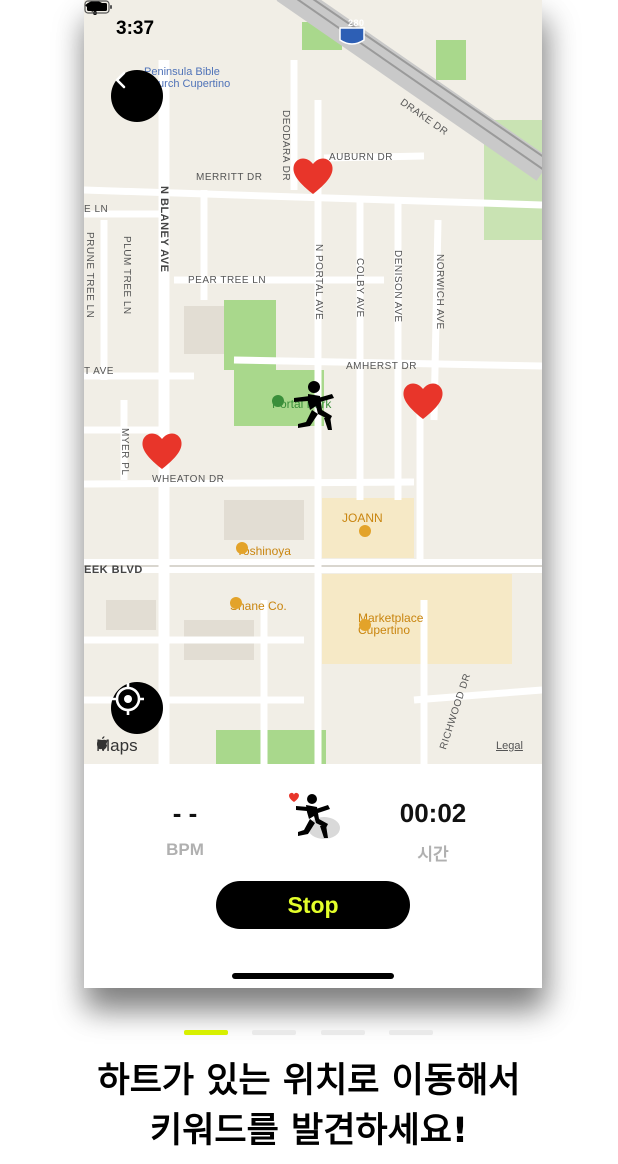 The width and height of the screenshot is (618, 1164). What do you see at coordinates (124, 452) in the screenshot?
I see `street-myer: MYER PL` at bounding box center [124, 452].